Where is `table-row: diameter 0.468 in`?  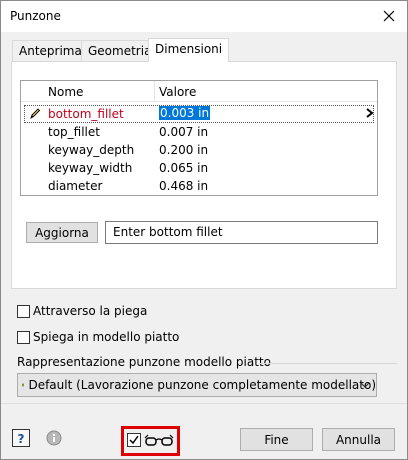 table-row: diameter 0.468 in is located at coordinates (199, 186).